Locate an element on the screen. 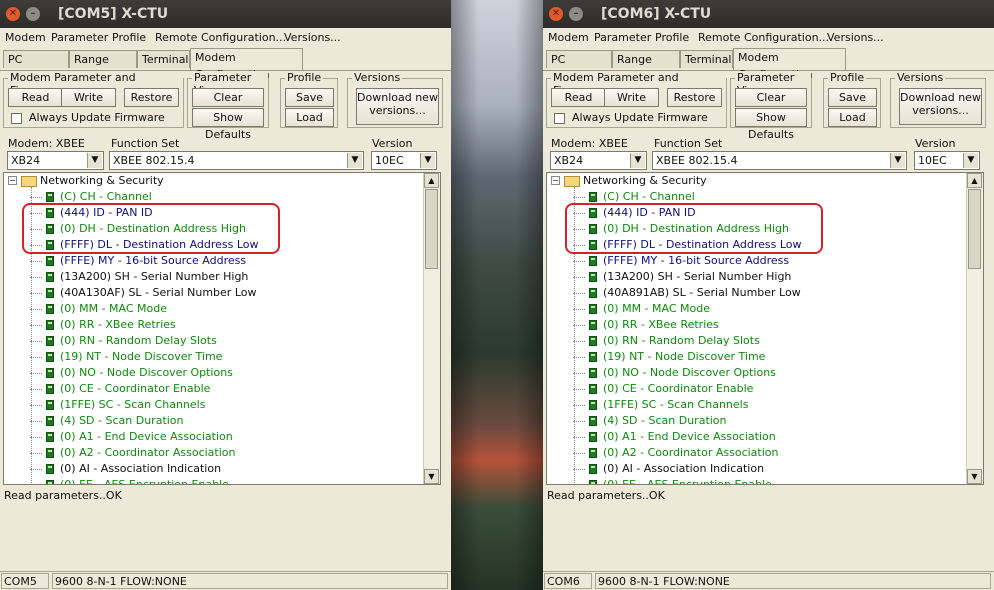 This screenshot has width=994, height=590. message-area: Read parameters..OK is located at coordinates (768, 527).